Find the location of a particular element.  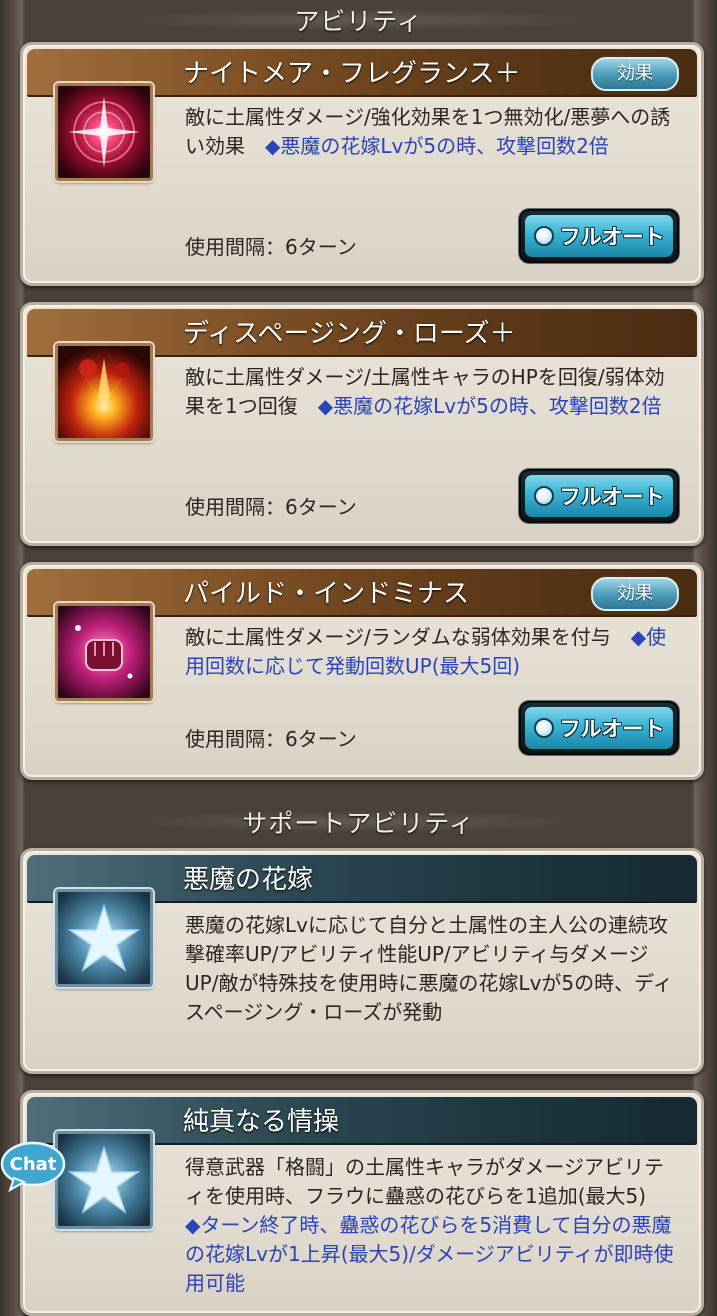

support-section-title: サポートアビリティ is located at coordinates (358, 823).